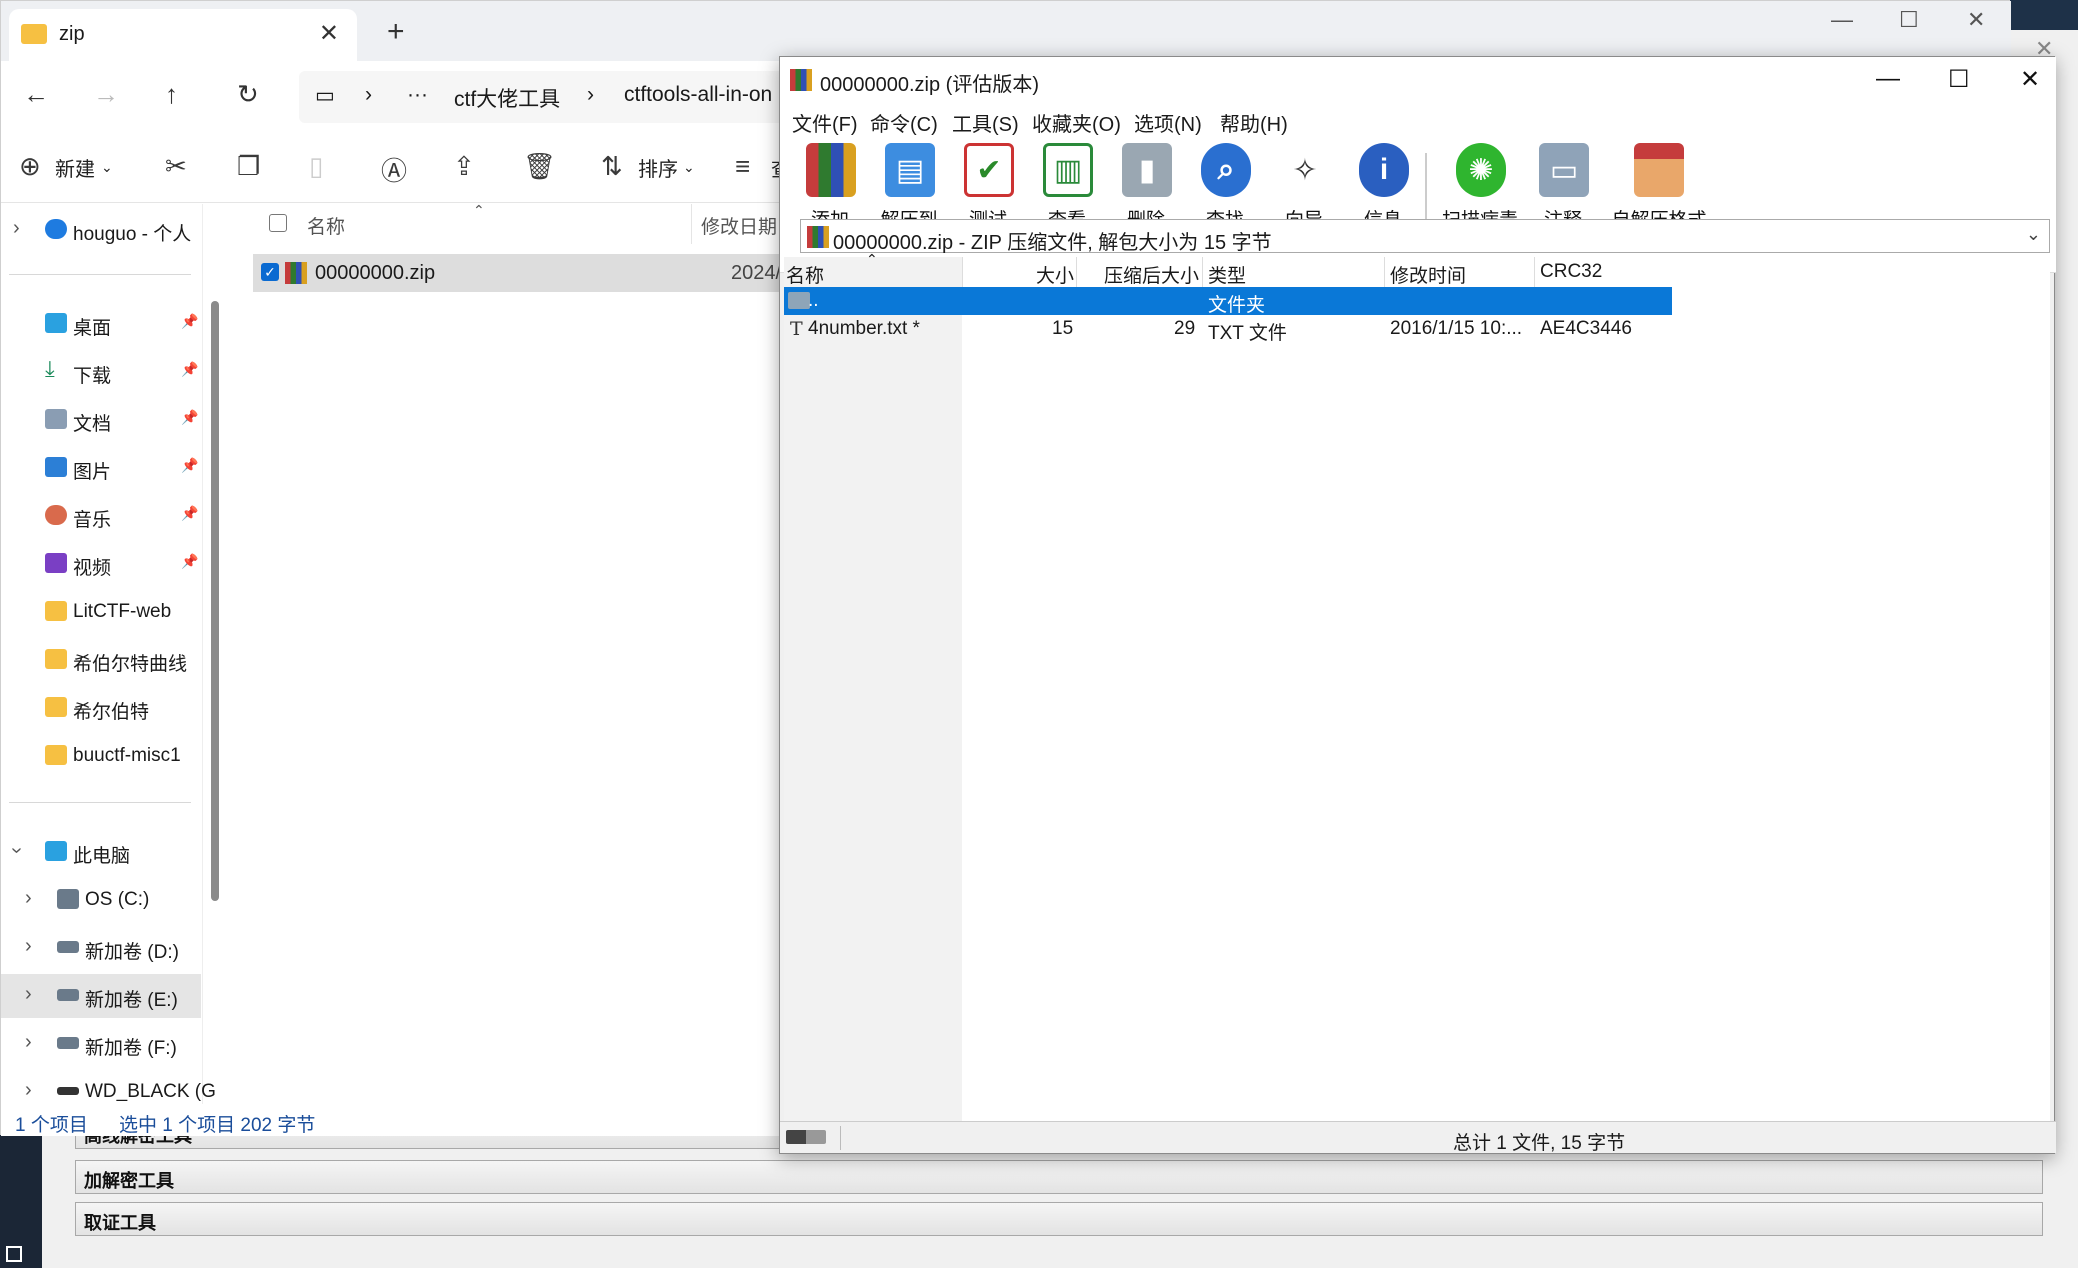 Image resolution: width=2078 pixels, height=1268 pixels. What do you see at coordinates (16, 850) in the screenshot?
I see `chevron-down-icon: ›` at bounding box center [16, 850].